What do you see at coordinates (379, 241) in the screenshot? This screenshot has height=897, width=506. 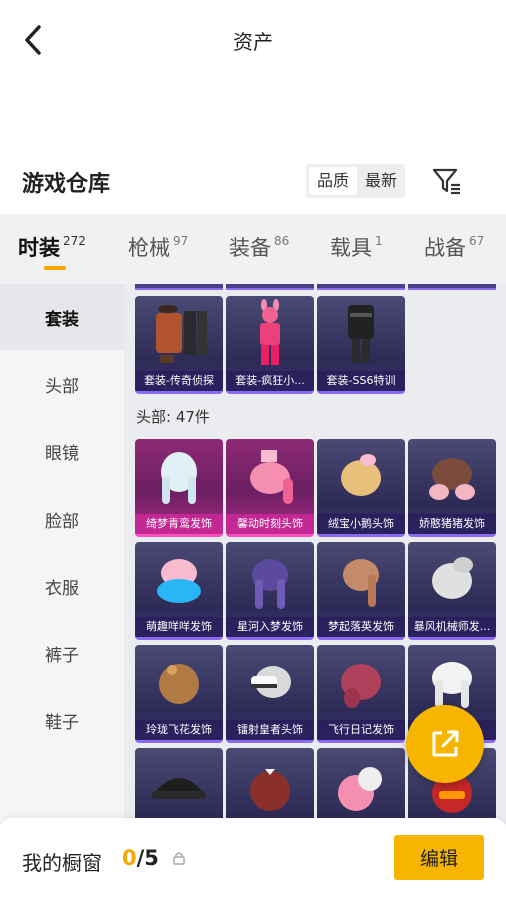 I see `tab-count: 1` at bounding box center [379, 241].